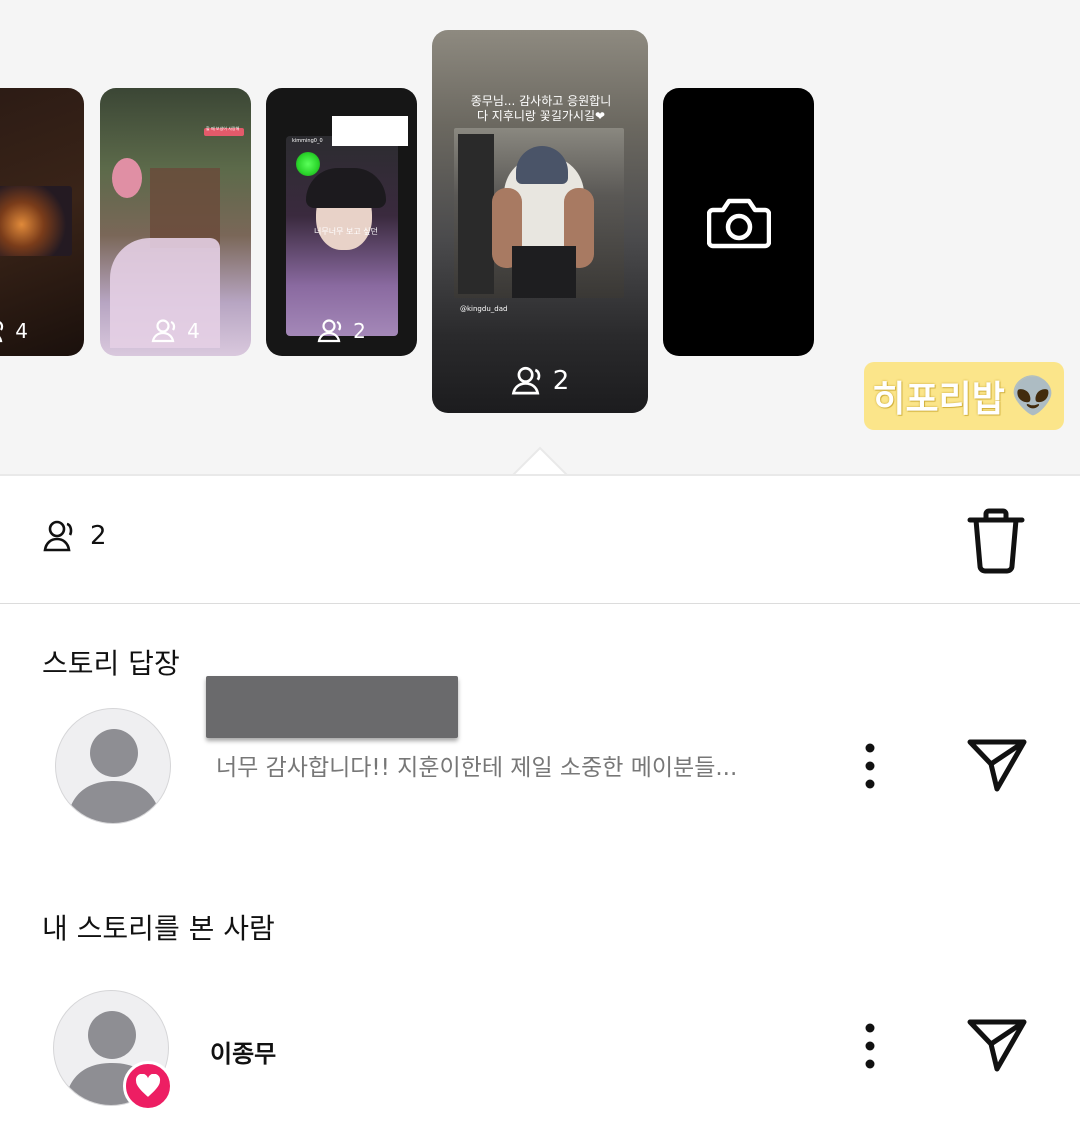 Image resolution: width=1080 pixels, height=1128 pixels. Describe the element at coordinates (341, 222) in the screenshot. I see `story-thumbnail: kimming0_0 너무너무 보고 싶던 2` at that location.